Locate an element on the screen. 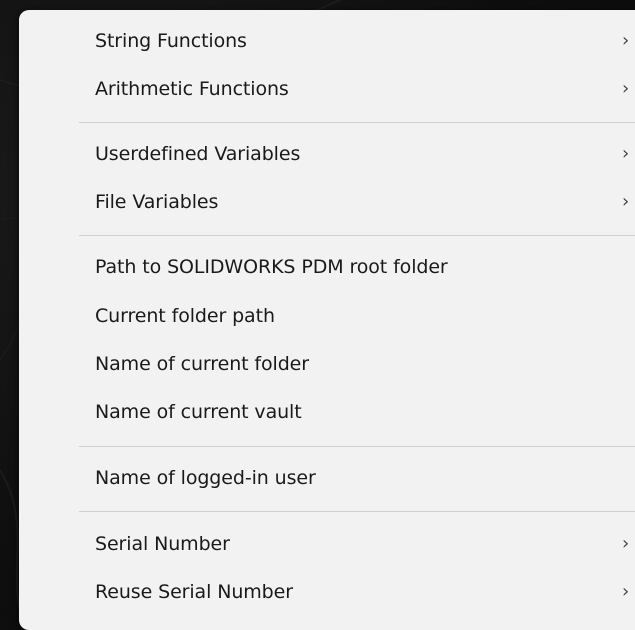 The image size is (635, 630). menu-item-label: File Variables is located at coordinates (157, 202).